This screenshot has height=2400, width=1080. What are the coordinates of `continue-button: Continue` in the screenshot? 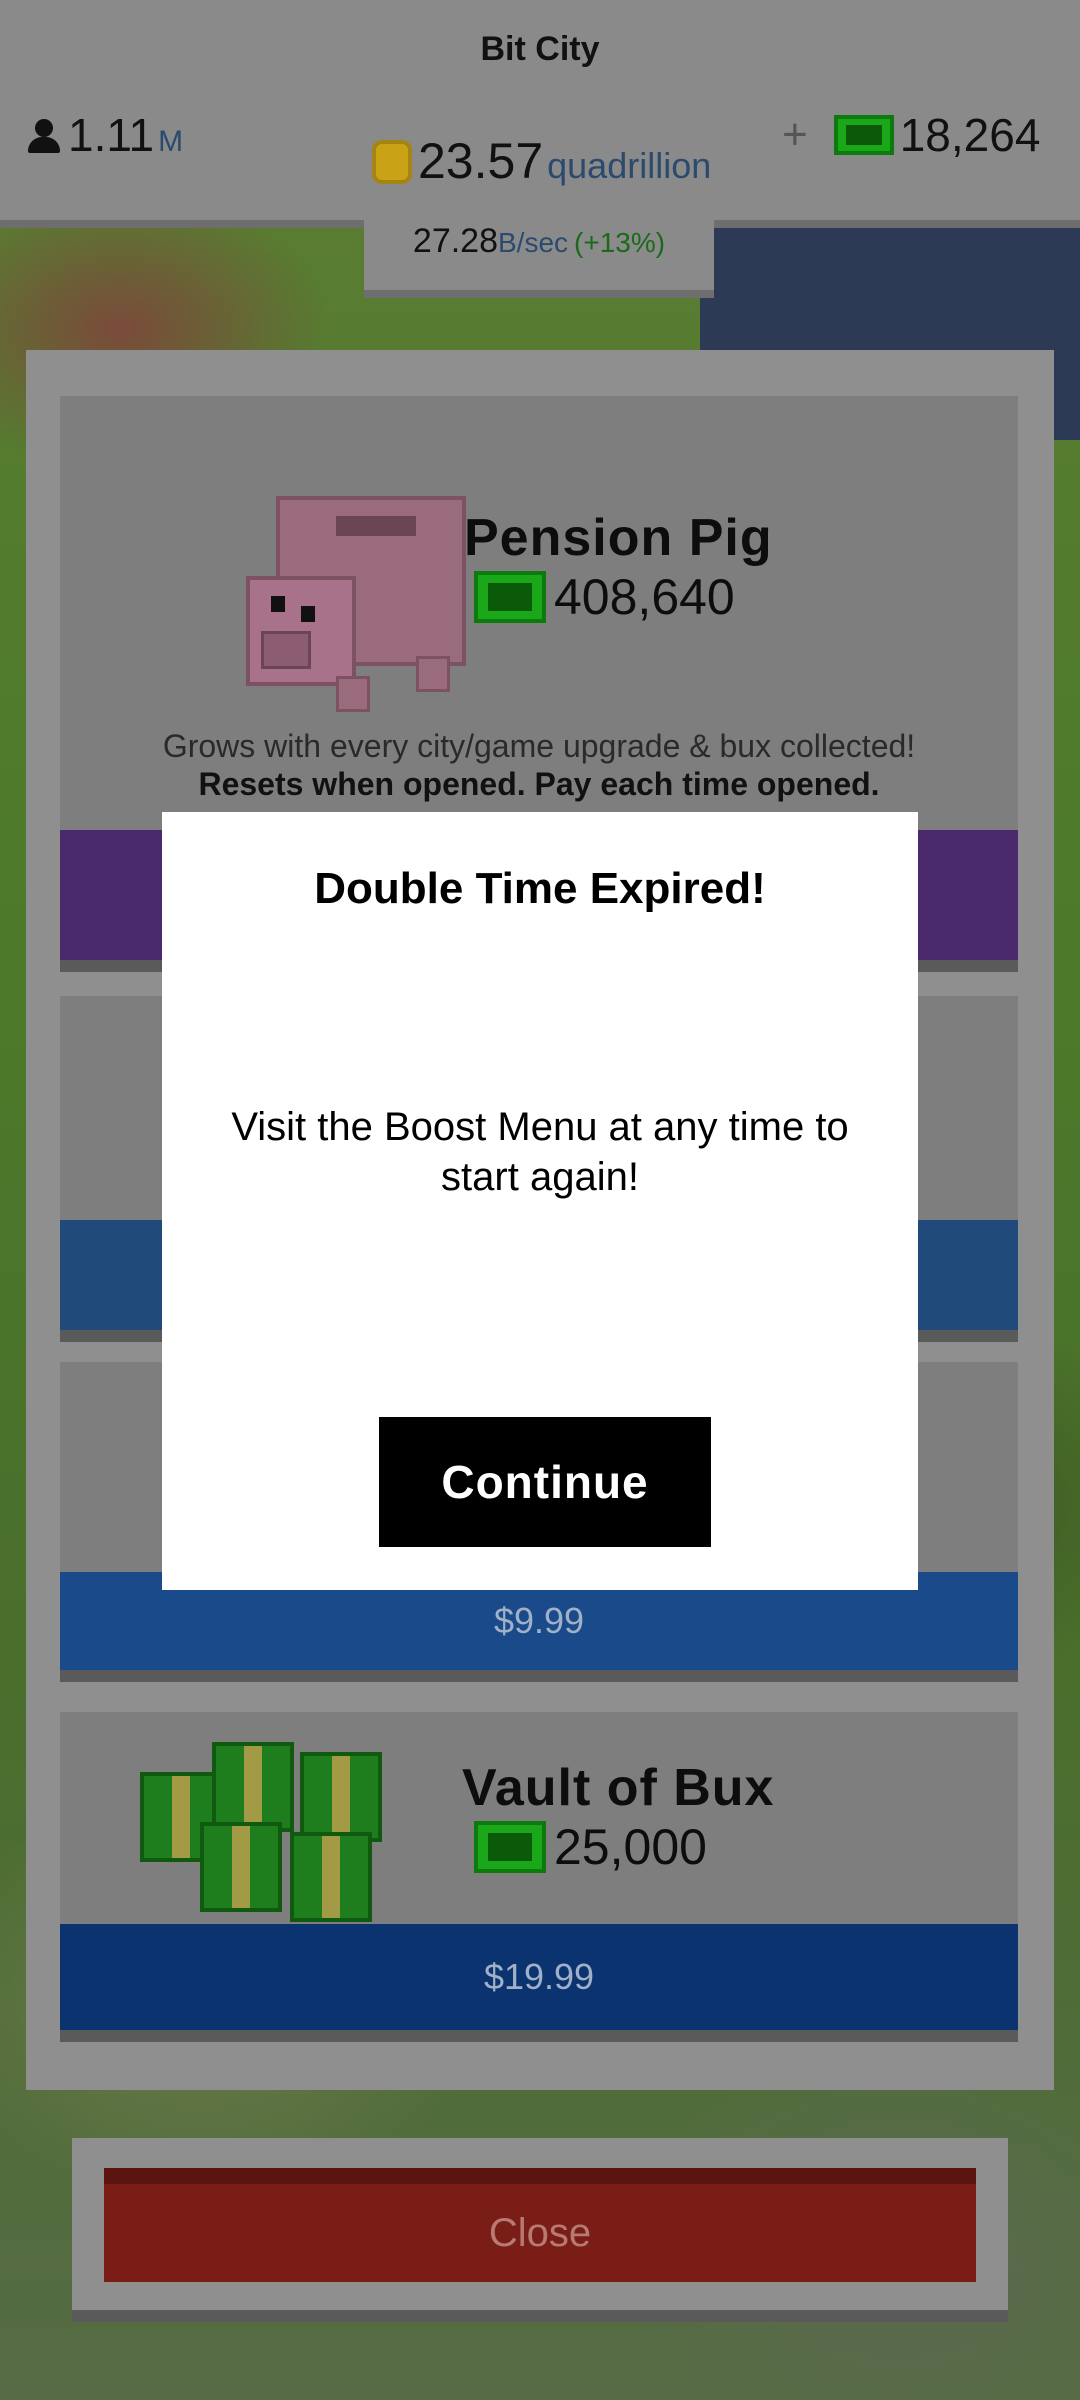 It's located at (545, 1482).